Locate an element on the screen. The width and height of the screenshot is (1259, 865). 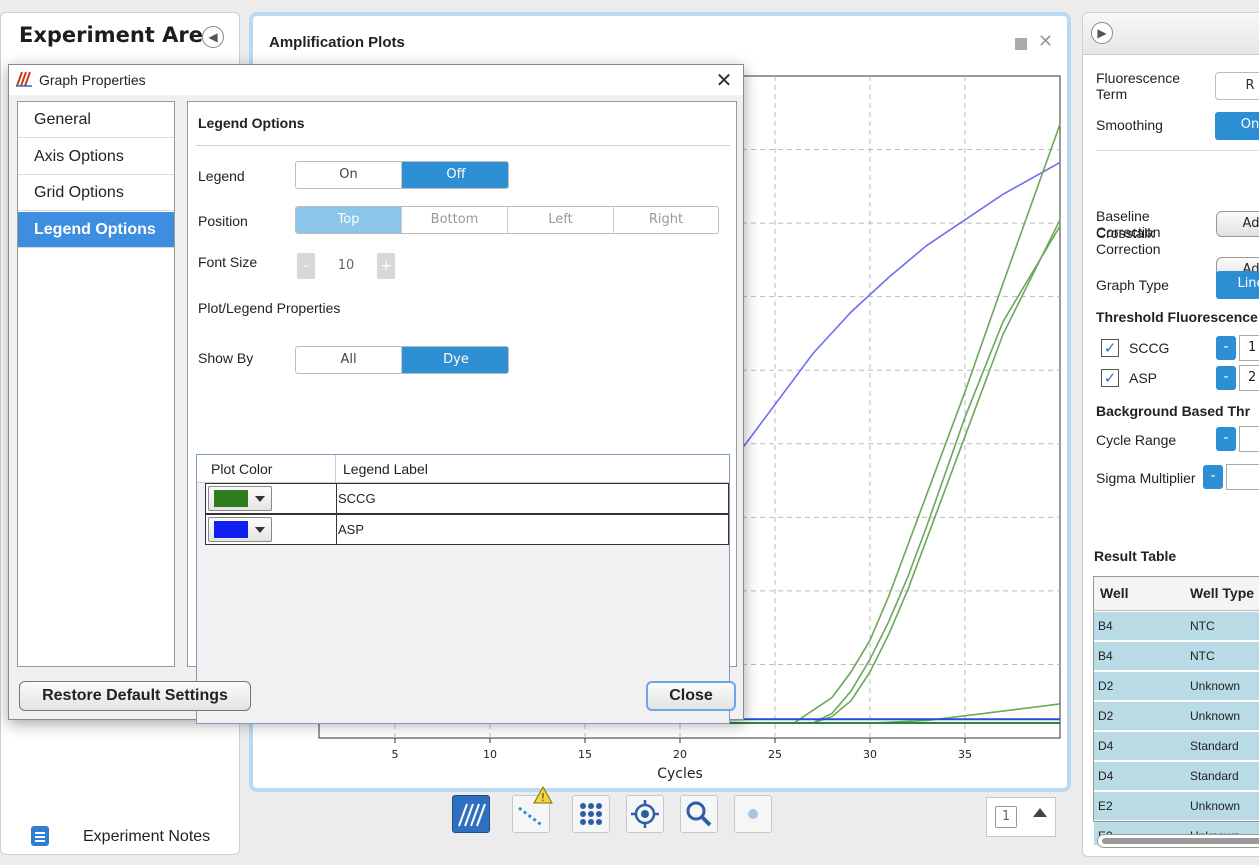
legend-label-cell: ASP is located at coordinates (351, 529).